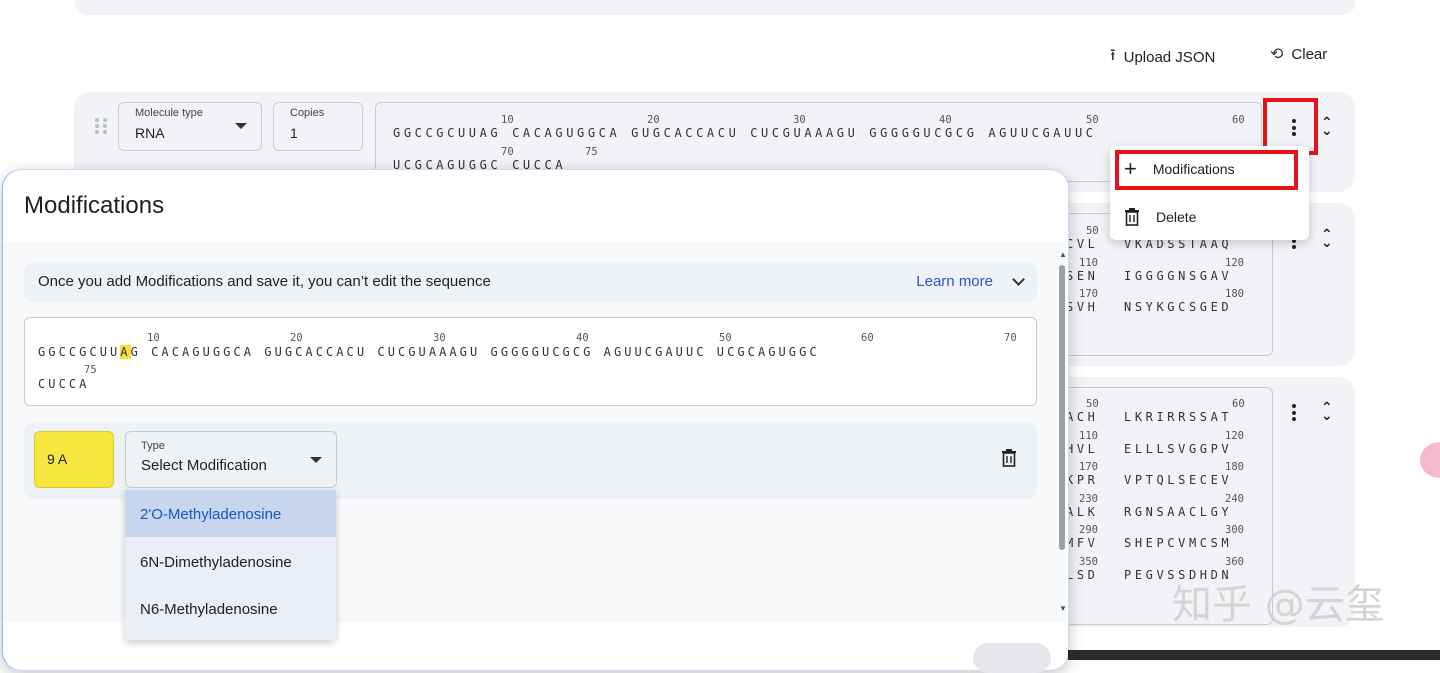  What do you see at coordinates (94, 205) in the screenshot?
I see `dialog-title: Modifications` at bounding box center [94, 205].